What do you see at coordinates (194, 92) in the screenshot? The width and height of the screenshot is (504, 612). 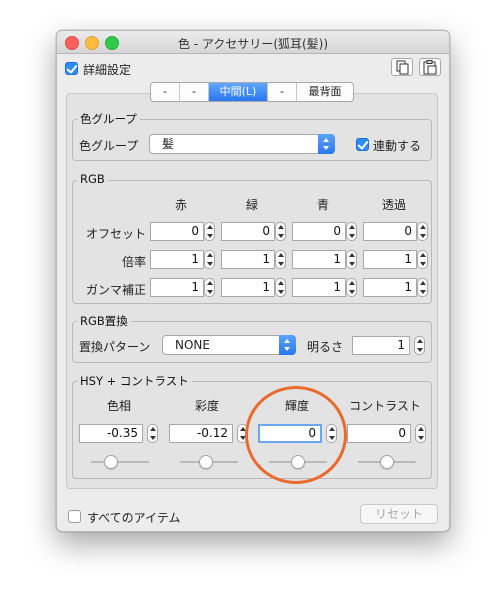 I see `segment-2: -` at bounding box center [194, 92].